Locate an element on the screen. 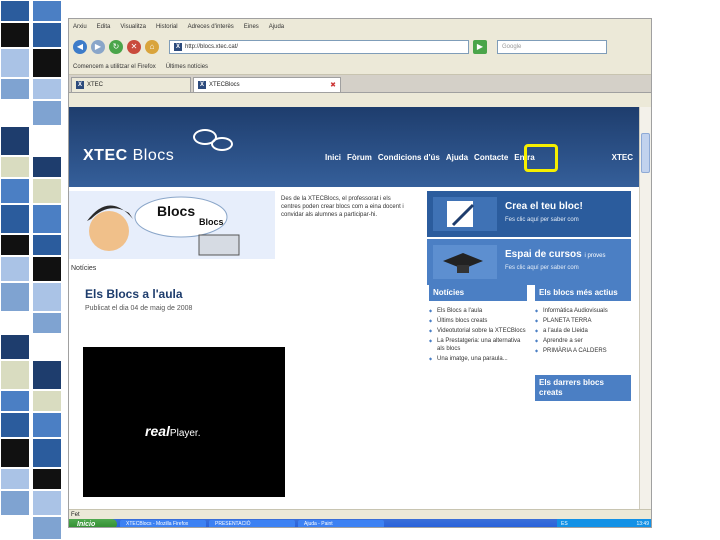 Image resolution: width=720 pixels, height=540 pixels. breadcrumb: Notícies is located at coordinates (83, 268).